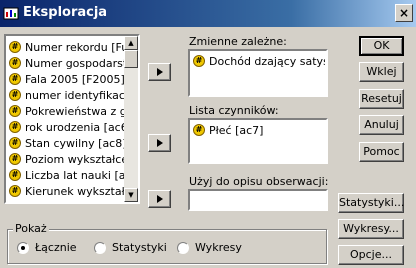  What do you see at coordinates (381, 99) in the screenshot?
I see `reset-button: Resetuj` at bounding box center [381, 99].